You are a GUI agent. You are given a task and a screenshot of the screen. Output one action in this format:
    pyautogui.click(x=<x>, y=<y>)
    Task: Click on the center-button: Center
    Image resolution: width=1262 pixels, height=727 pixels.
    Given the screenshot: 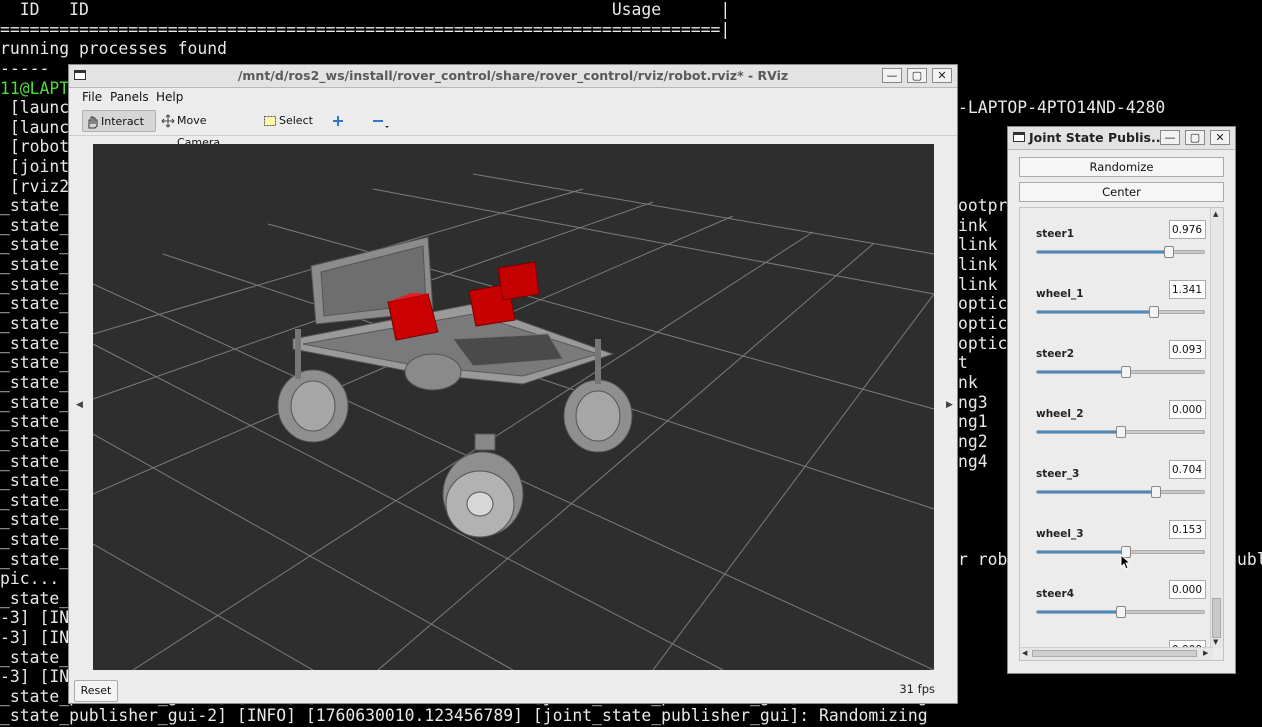 What is the action you would take?
    pyautogui.click(x=1121, y=192)
    